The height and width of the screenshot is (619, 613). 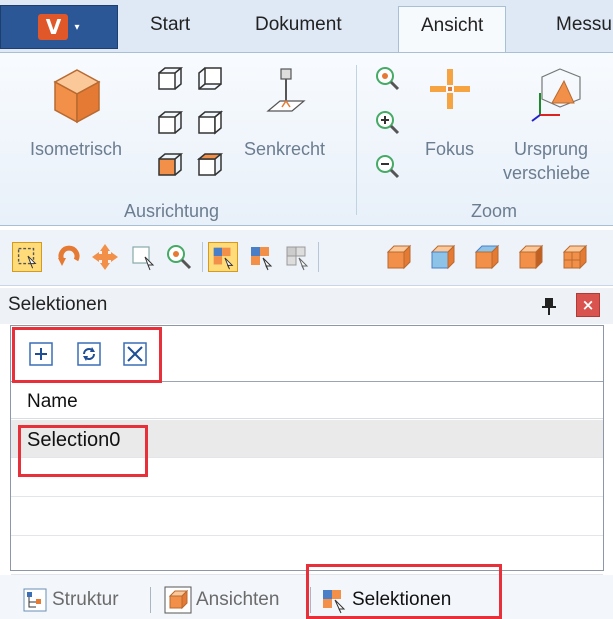 I want to click on tab-ansicht: Ansicht, so click(x=452, y=29).